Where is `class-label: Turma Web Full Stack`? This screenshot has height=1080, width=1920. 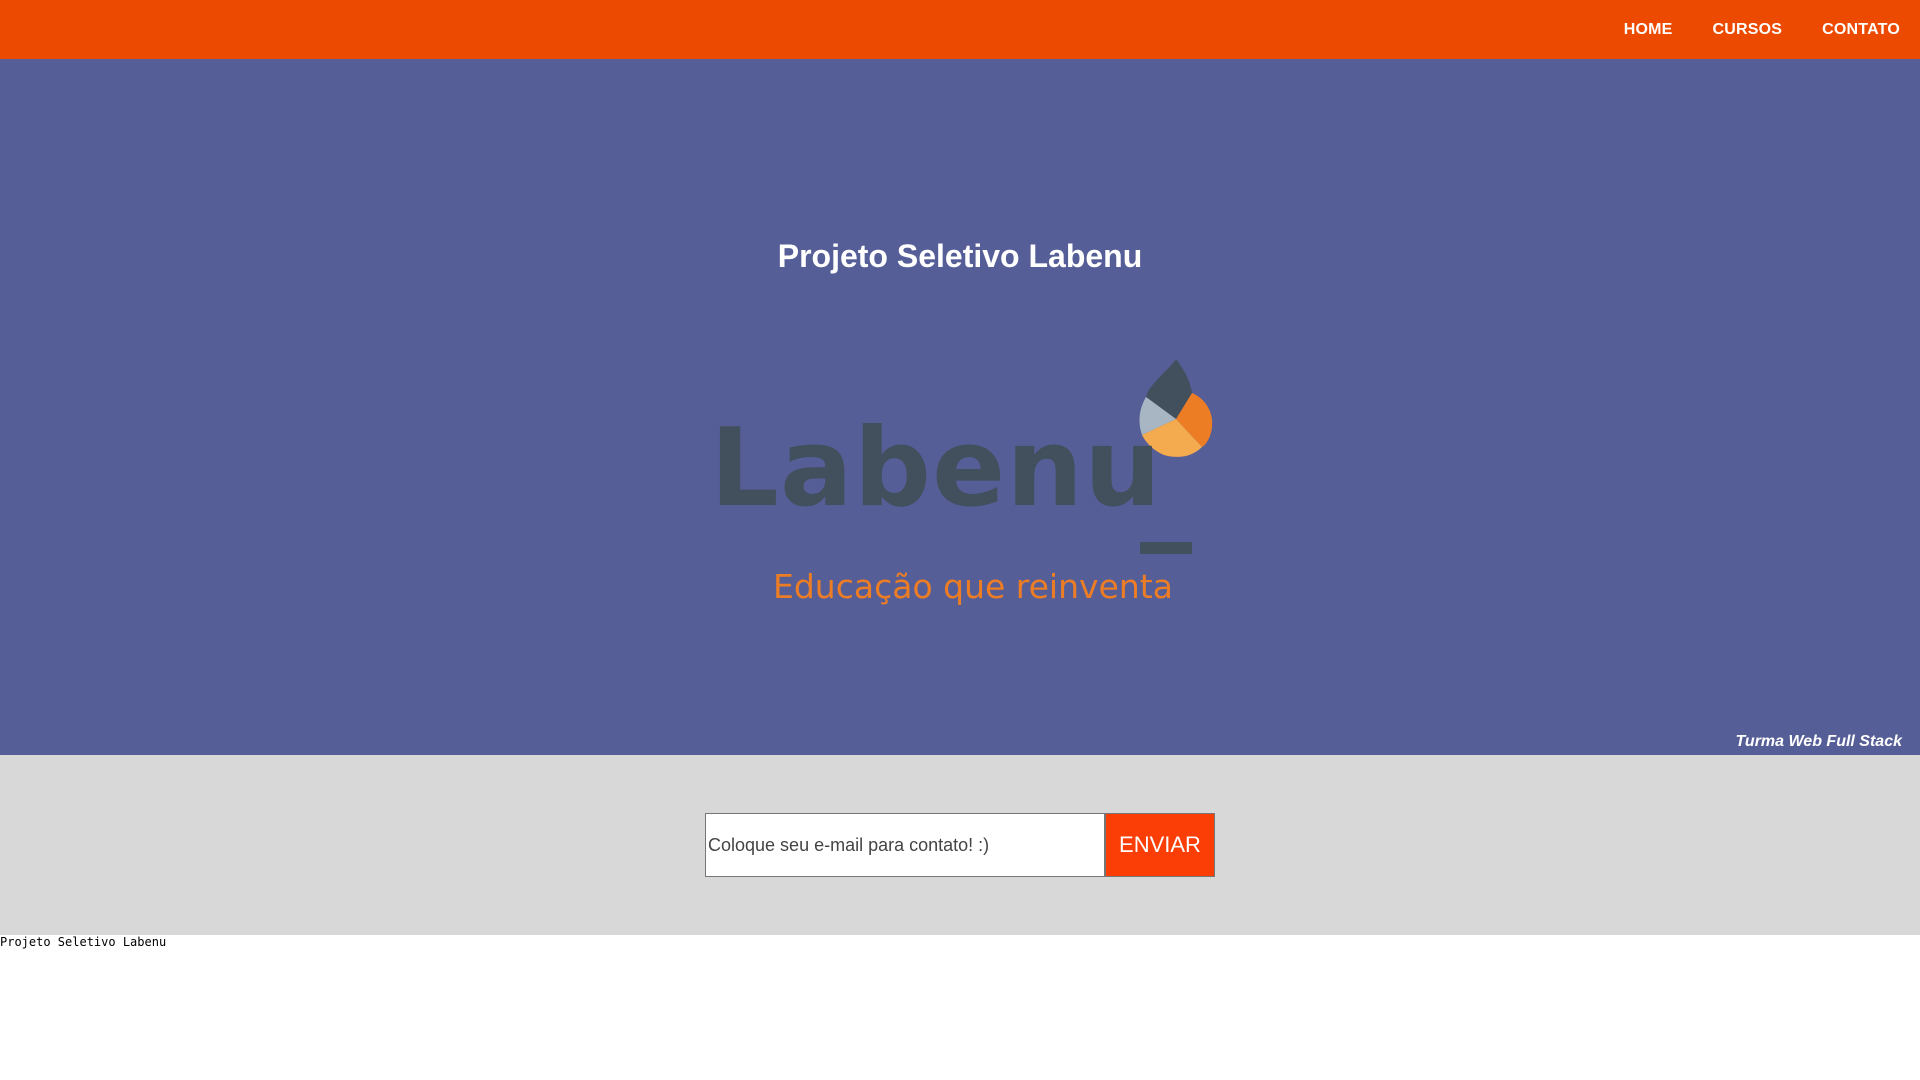
class-label: Turma Web Full Stack is located at coordinates (1818, 741).